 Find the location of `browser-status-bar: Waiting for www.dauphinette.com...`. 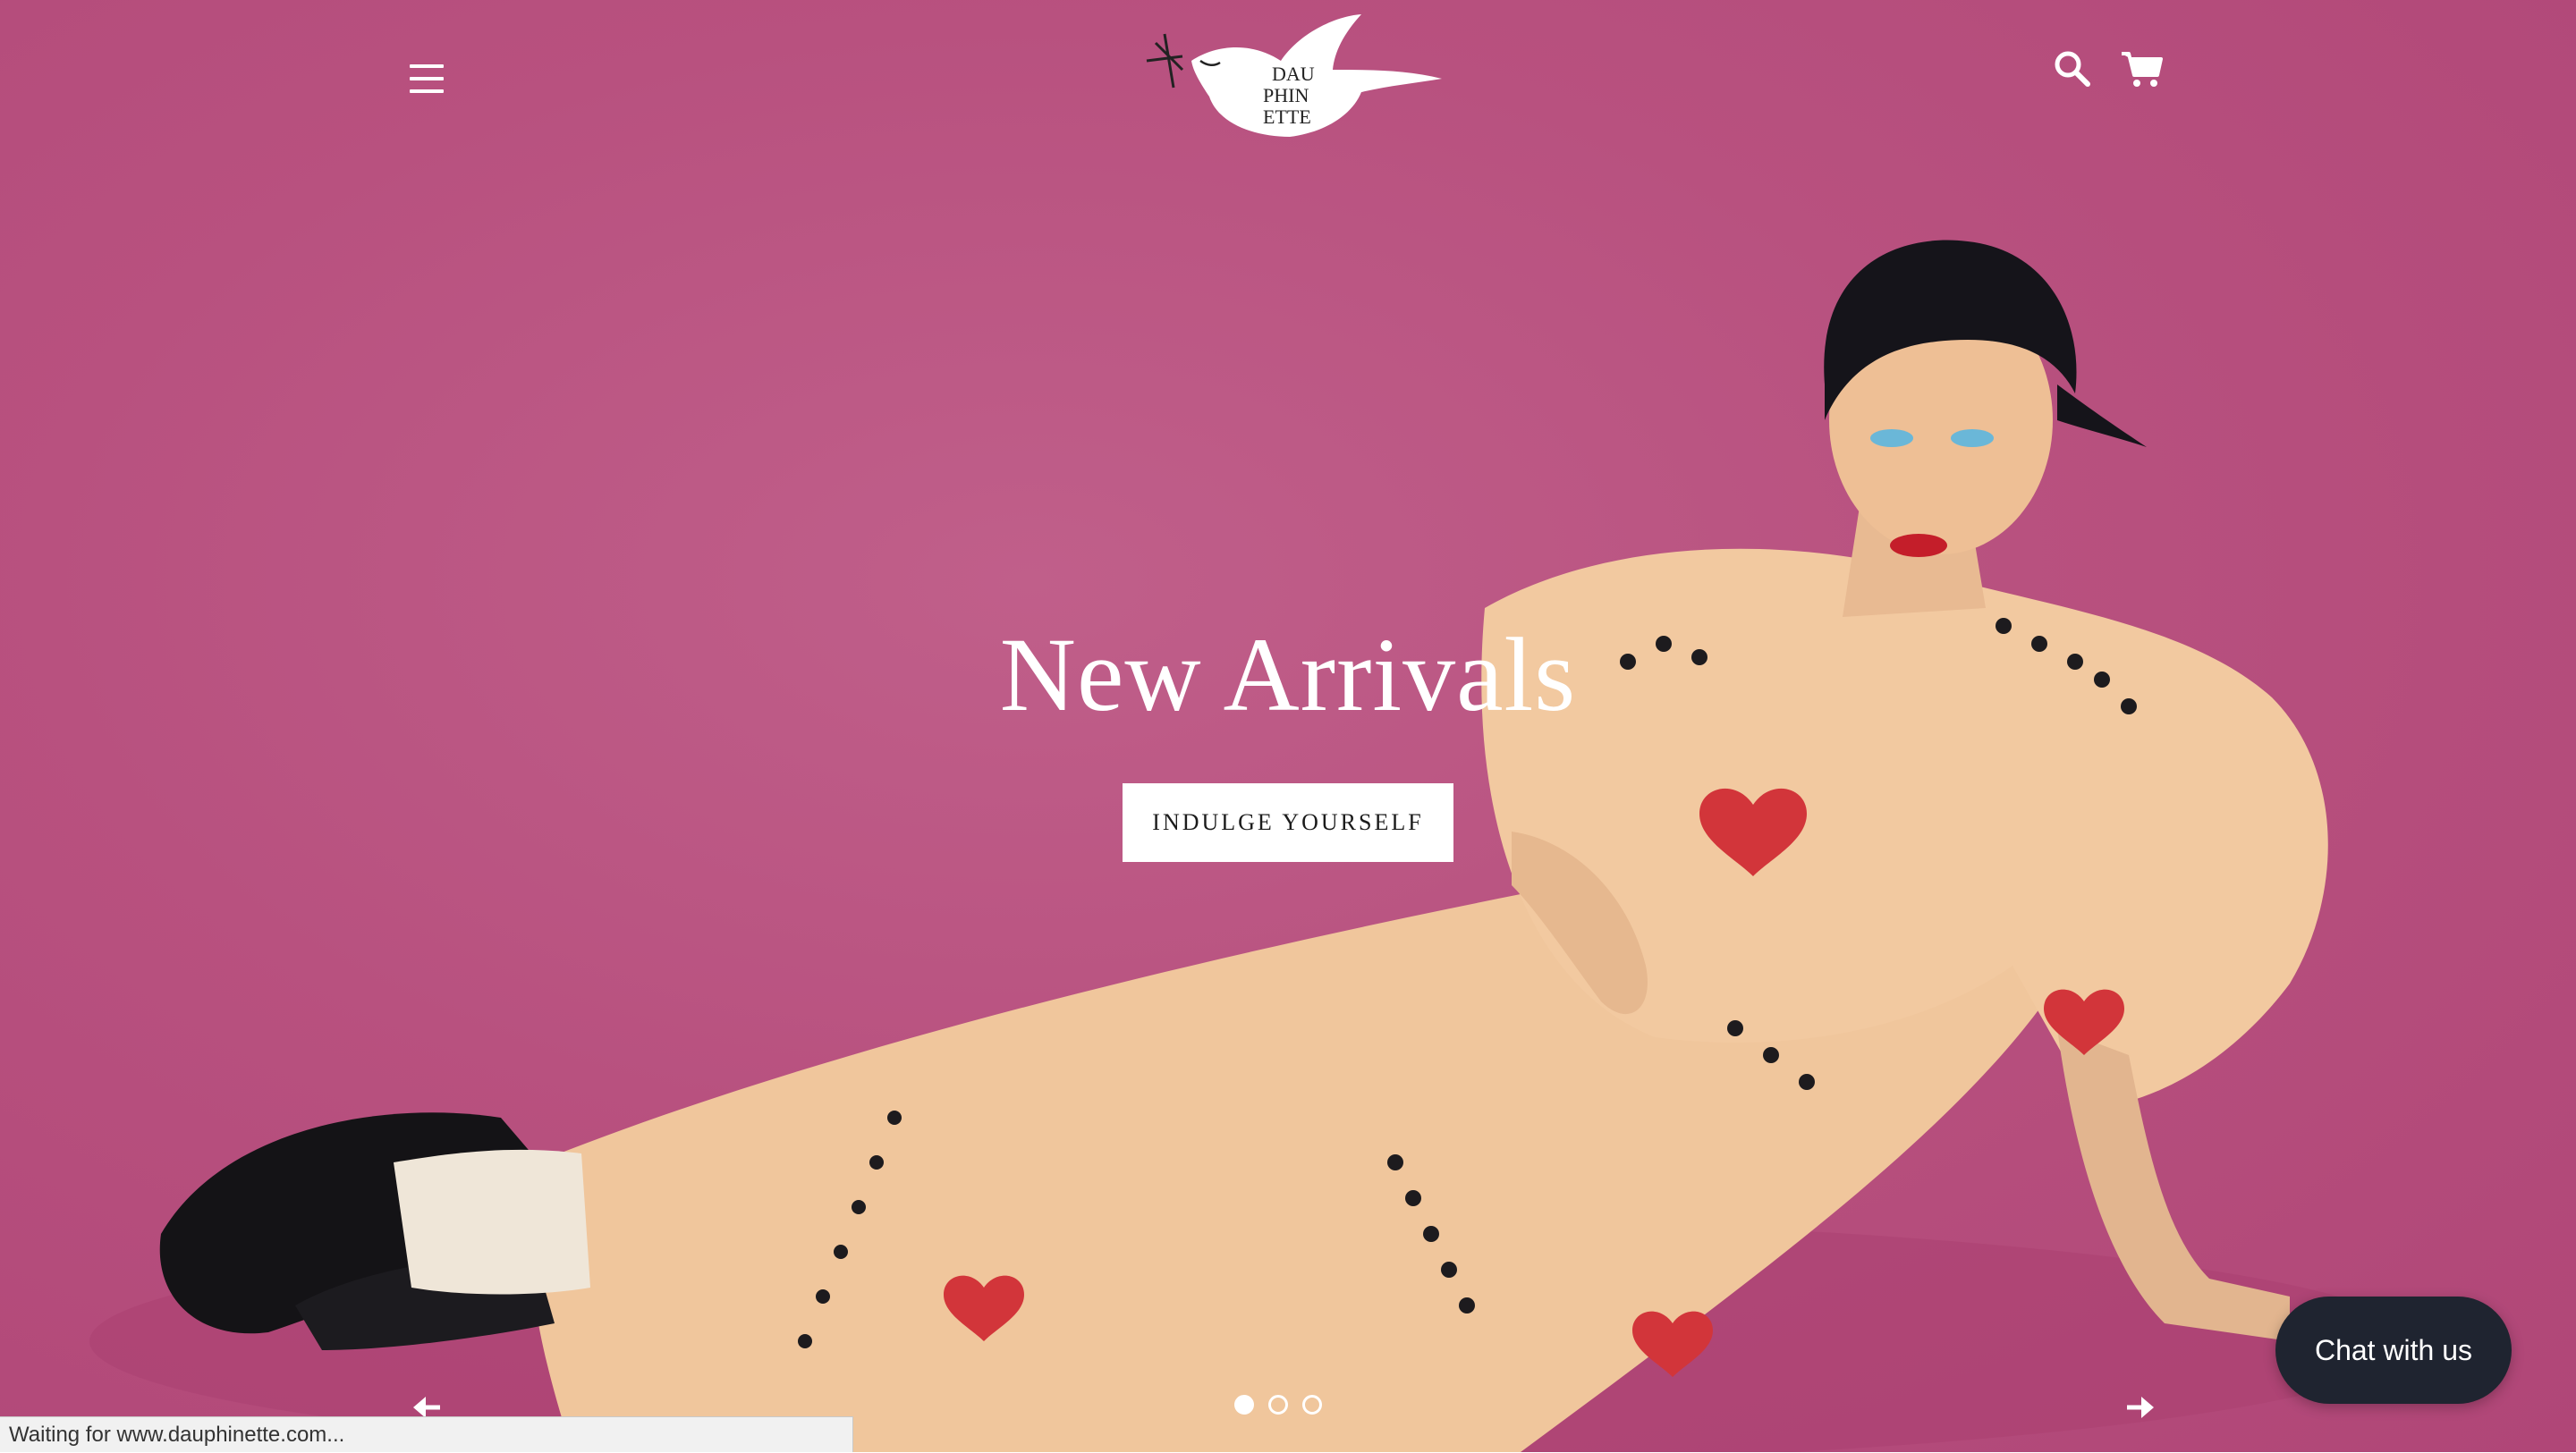

browser-status-bar: Waiting for www.dauphinette.com... is located at coordinates (426, 1434).